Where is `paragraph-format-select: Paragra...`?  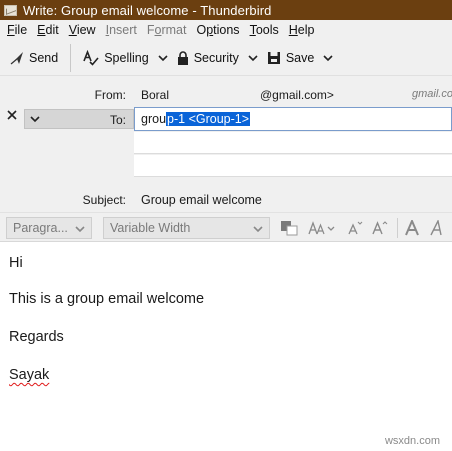
paragraph-format-select: Paragra... is located at coordinates (49, 228).